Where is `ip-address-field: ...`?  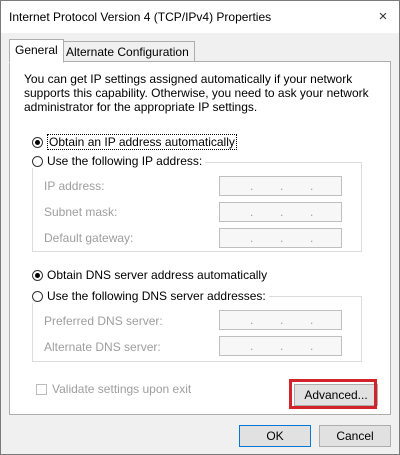
ip-address-field: ... is located at coordinates (280, 186).